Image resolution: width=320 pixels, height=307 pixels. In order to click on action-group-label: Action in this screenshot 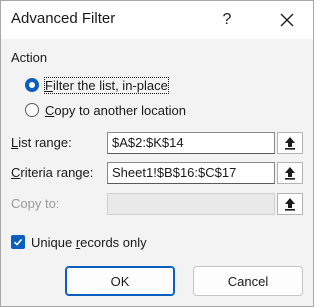, I will do `click(29, 57)`.